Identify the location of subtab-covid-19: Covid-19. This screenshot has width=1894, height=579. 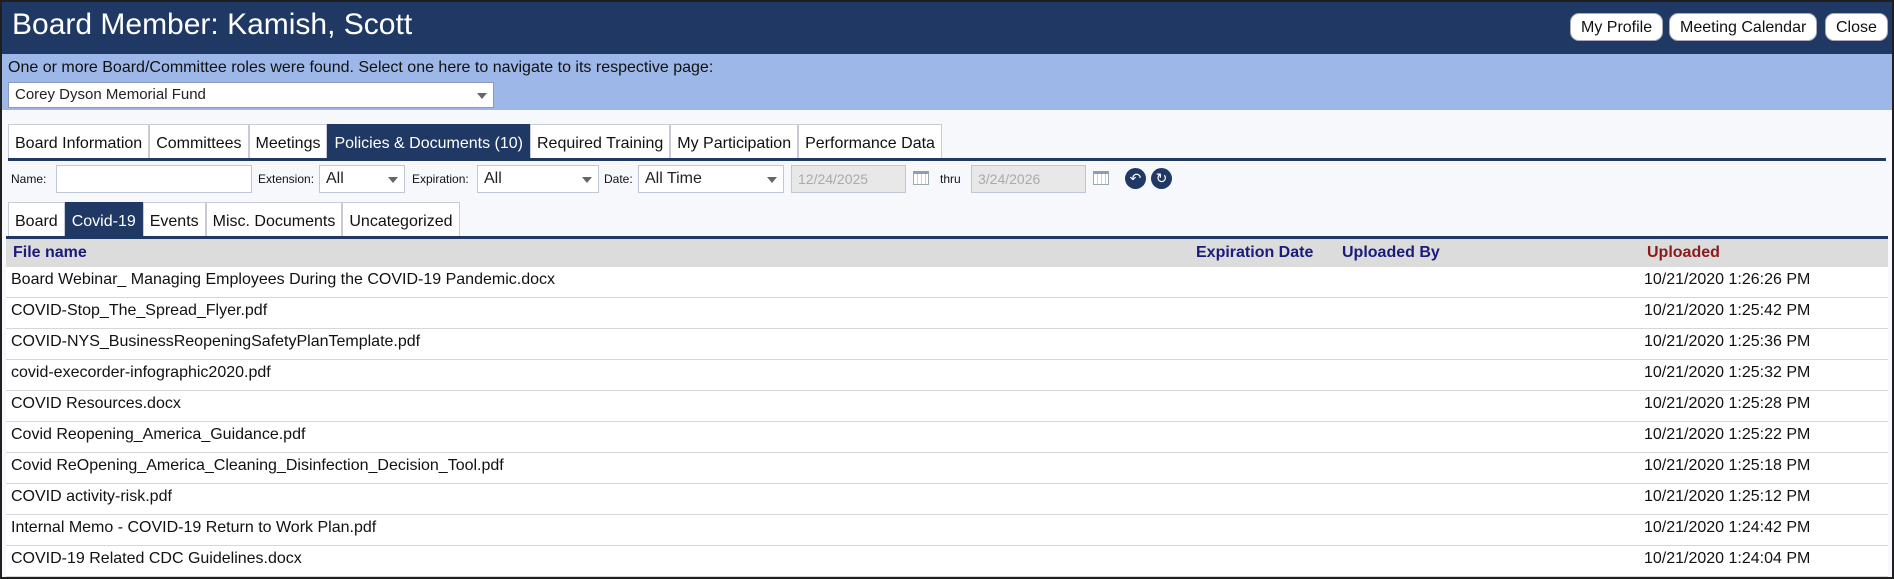
(103, 219).